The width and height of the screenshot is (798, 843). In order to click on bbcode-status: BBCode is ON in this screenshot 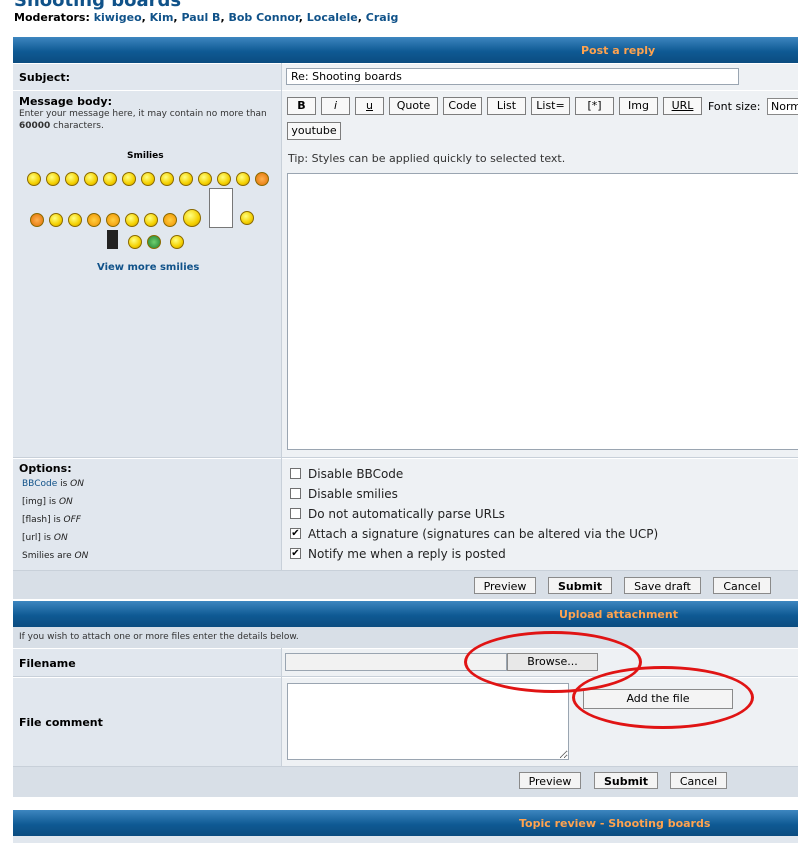, I will do `click(53, 484)`.